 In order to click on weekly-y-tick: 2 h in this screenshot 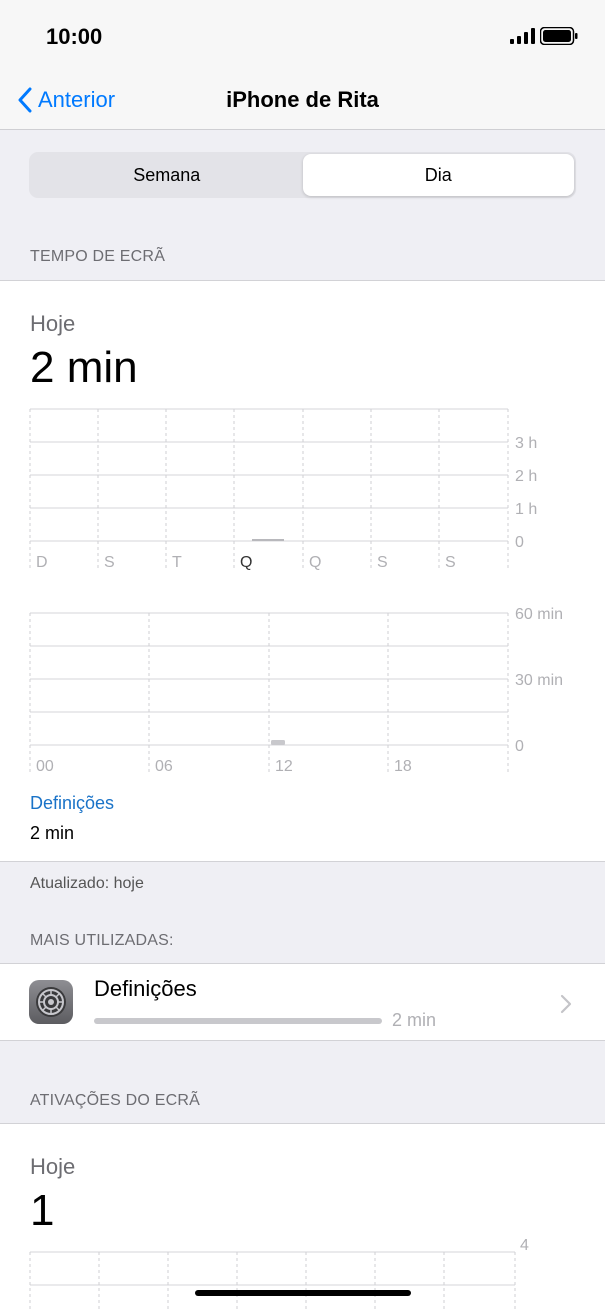, I will do `click(526, 476)`.